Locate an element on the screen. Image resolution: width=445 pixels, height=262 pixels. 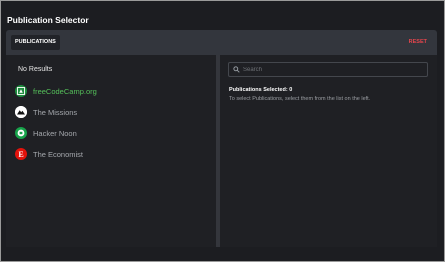
search-icon is located at coordinates (236, 69).